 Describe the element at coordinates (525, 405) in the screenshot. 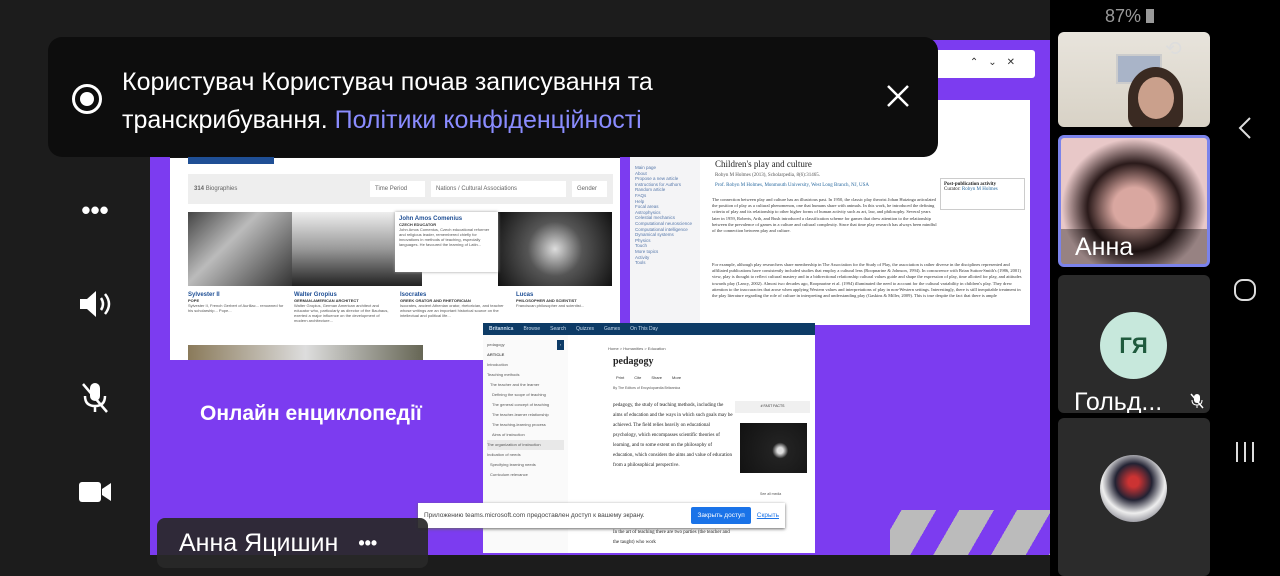

I see `toc-item: The general concept of teaching` at that location.